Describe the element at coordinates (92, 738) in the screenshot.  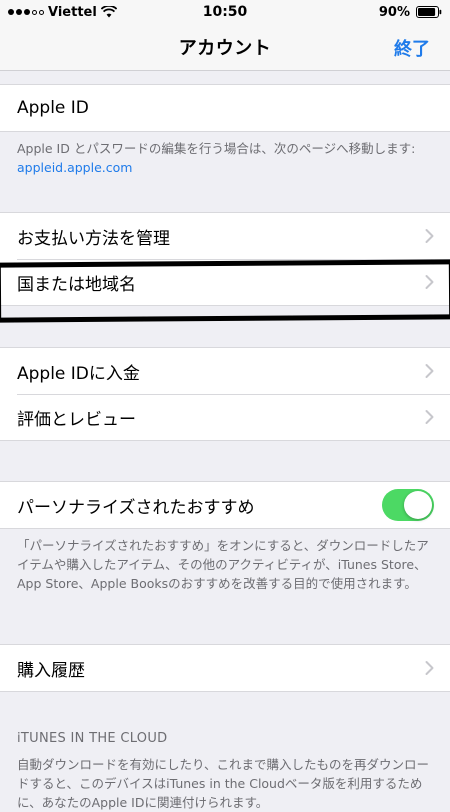
I see `cloud-section-header: iTUNES IN THE CLOUD` at that location.